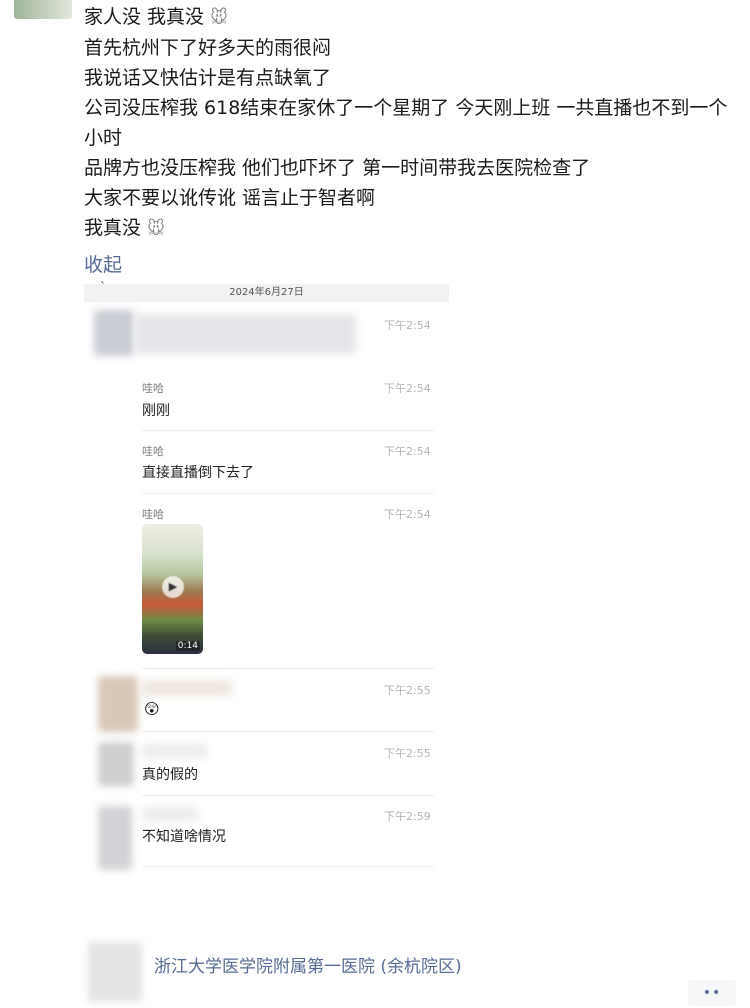 This screenshot has width=750, height=1008. I want to click on message-text: 刚刚, so click(156, 411).